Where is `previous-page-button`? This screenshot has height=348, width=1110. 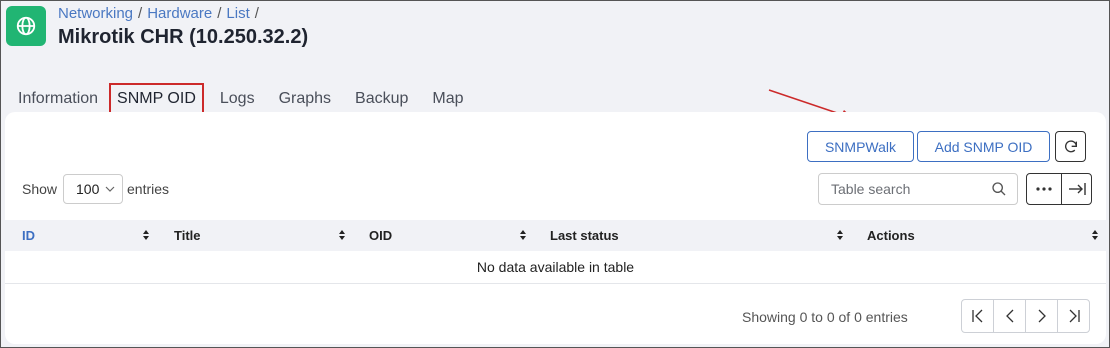
previous-page-button is located at coordinates (1010, 316).